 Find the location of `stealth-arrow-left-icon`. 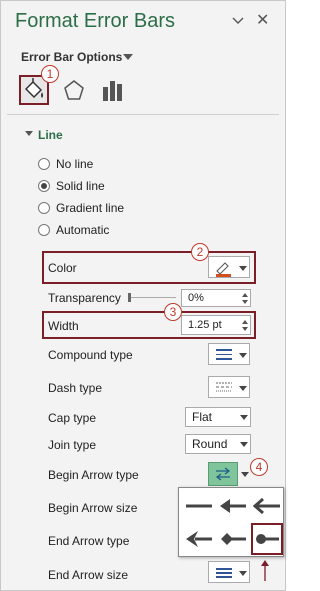

stealth-arrow-left-icon is located at coordinates (199, 539).